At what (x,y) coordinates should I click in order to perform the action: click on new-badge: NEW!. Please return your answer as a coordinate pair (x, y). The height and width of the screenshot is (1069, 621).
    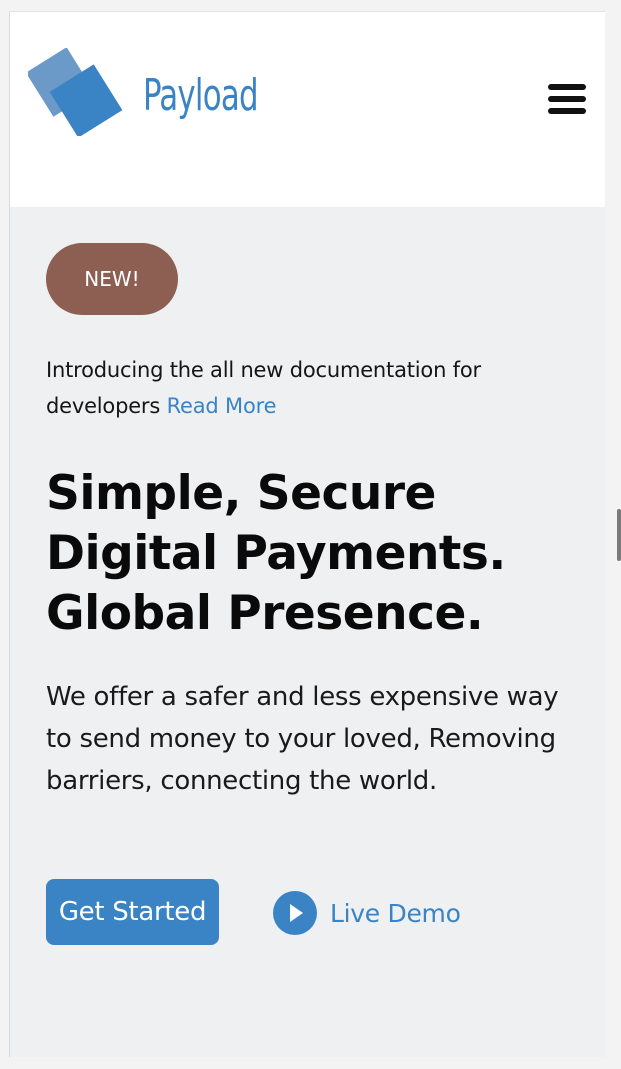
    Looking at the image, I should click on (112, 279).